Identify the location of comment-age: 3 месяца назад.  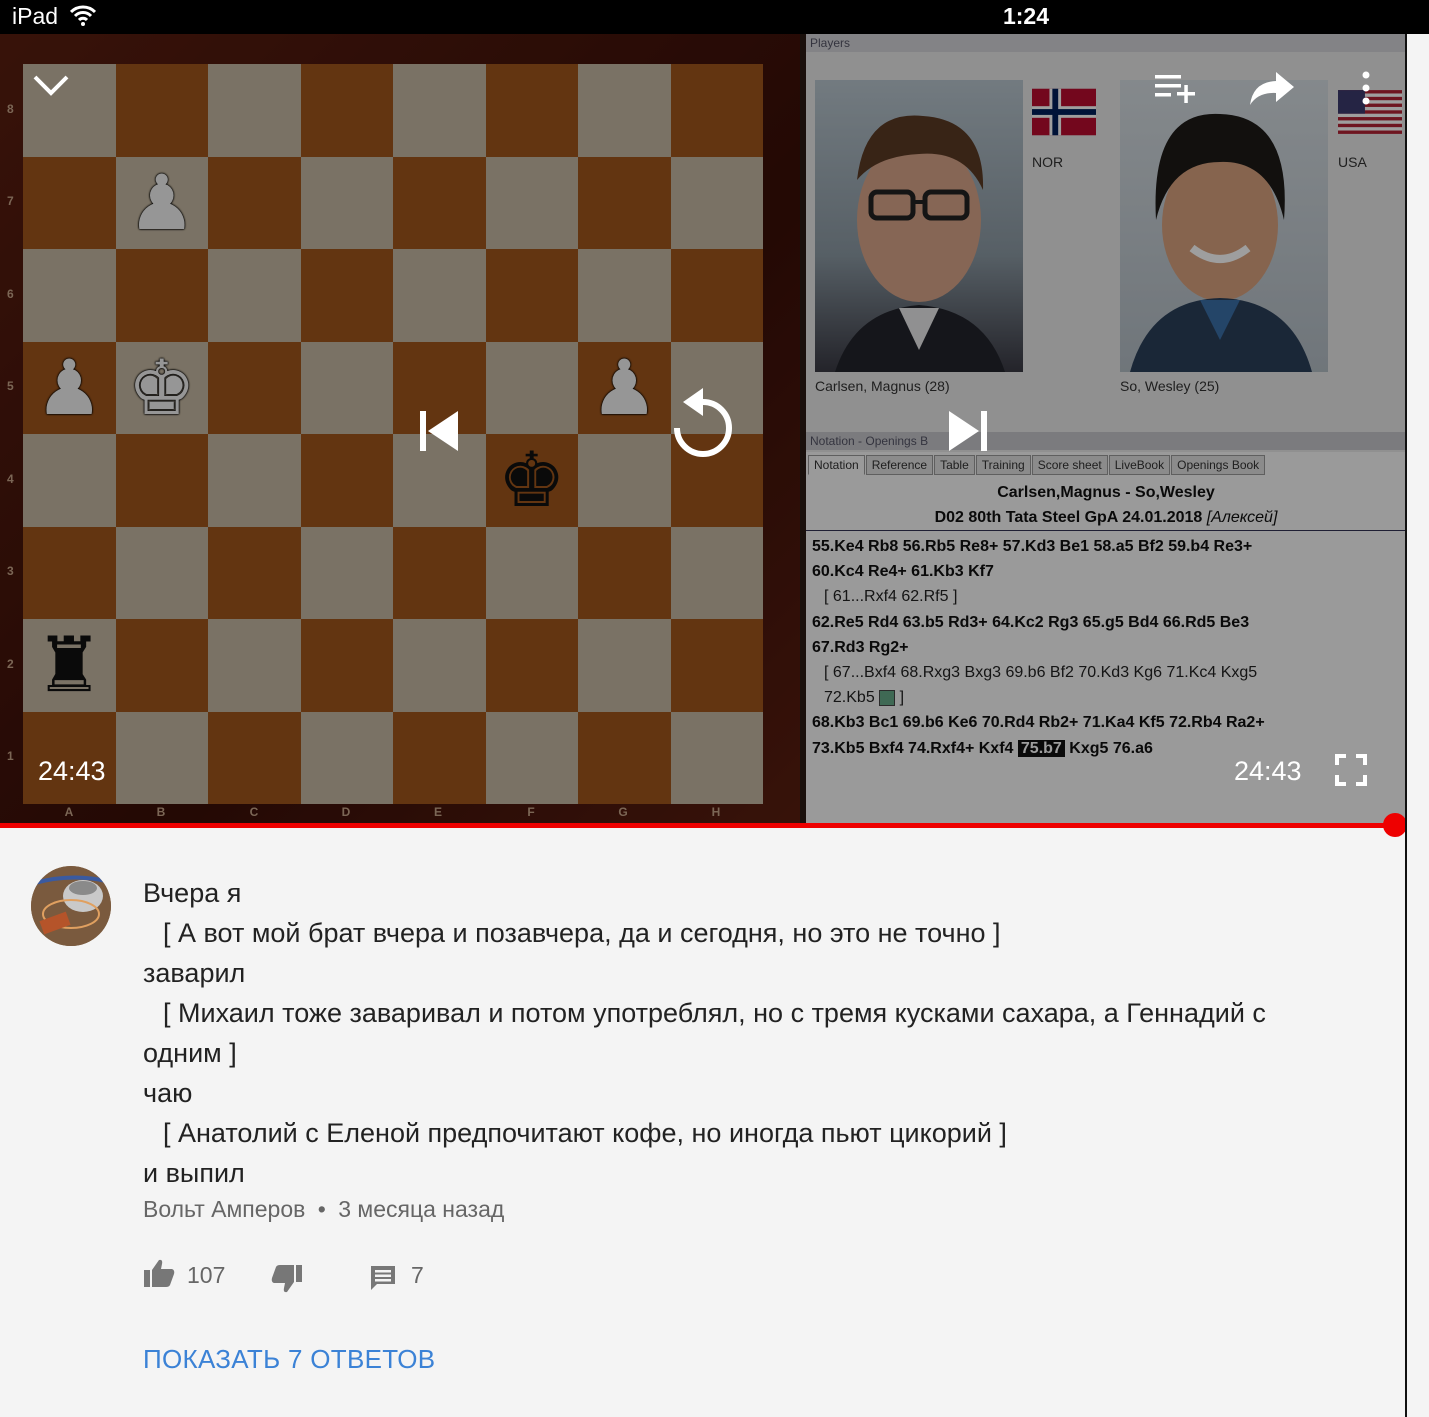
(421, 1209).